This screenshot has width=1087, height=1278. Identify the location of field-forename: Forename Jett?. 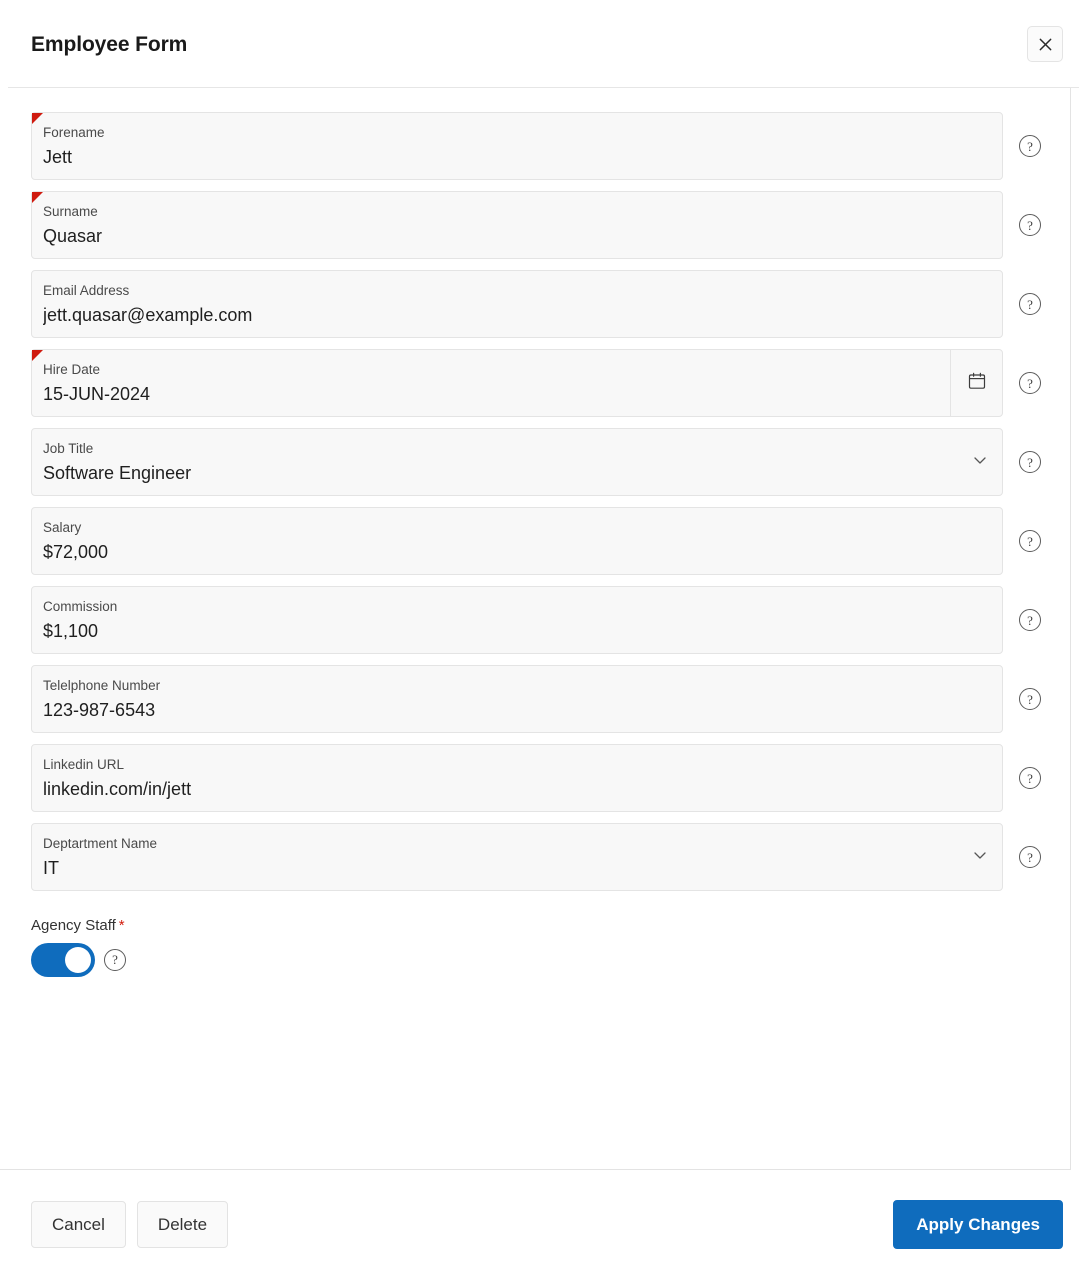
(535, 146).